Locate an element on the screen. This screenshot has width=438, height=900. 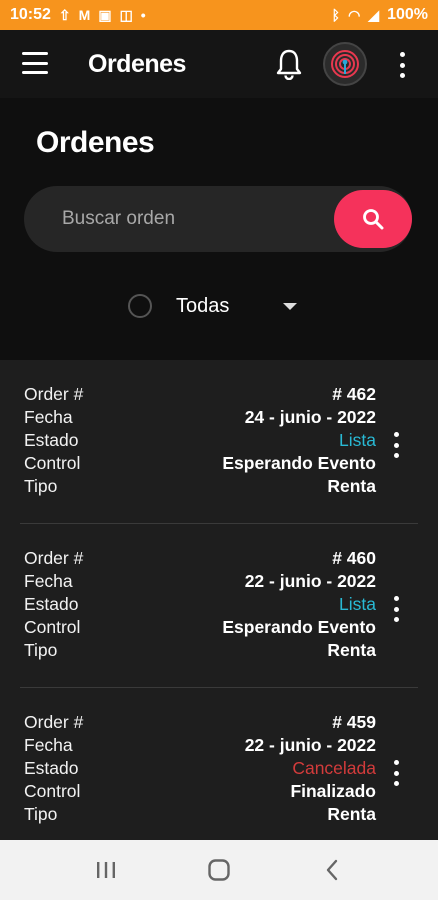
search-icon is located at coordinates (373, 219).